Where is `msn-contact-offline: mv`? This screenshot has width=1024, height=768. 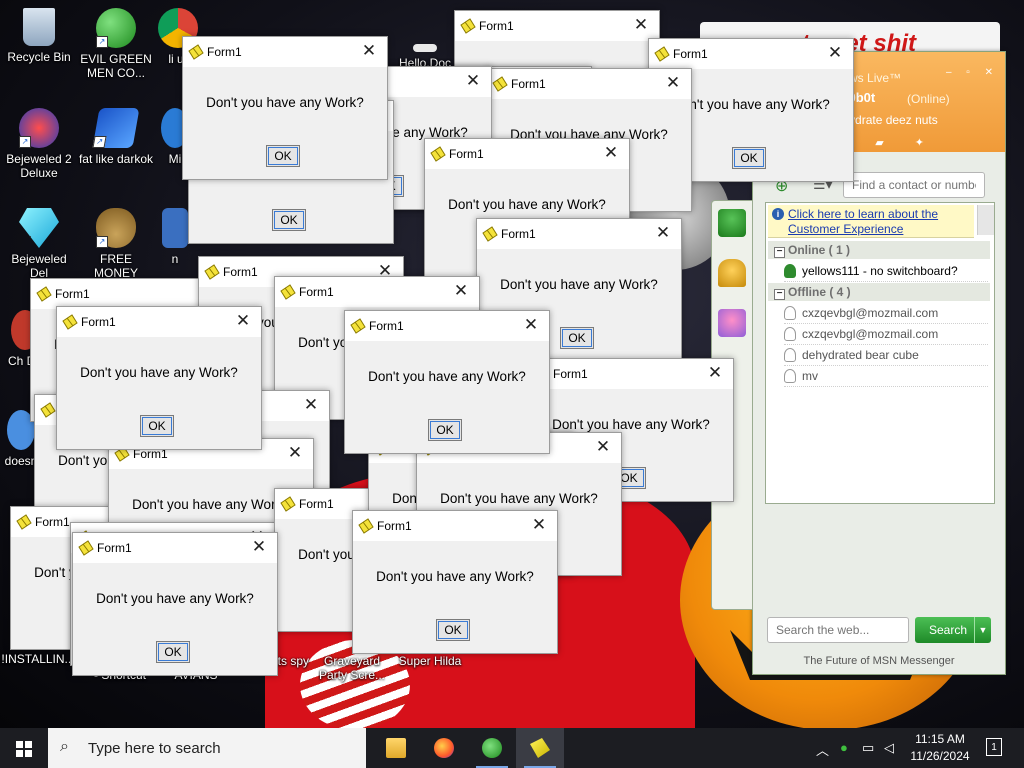 msn-contact-offline: mv is located at coordinates (886, 376).